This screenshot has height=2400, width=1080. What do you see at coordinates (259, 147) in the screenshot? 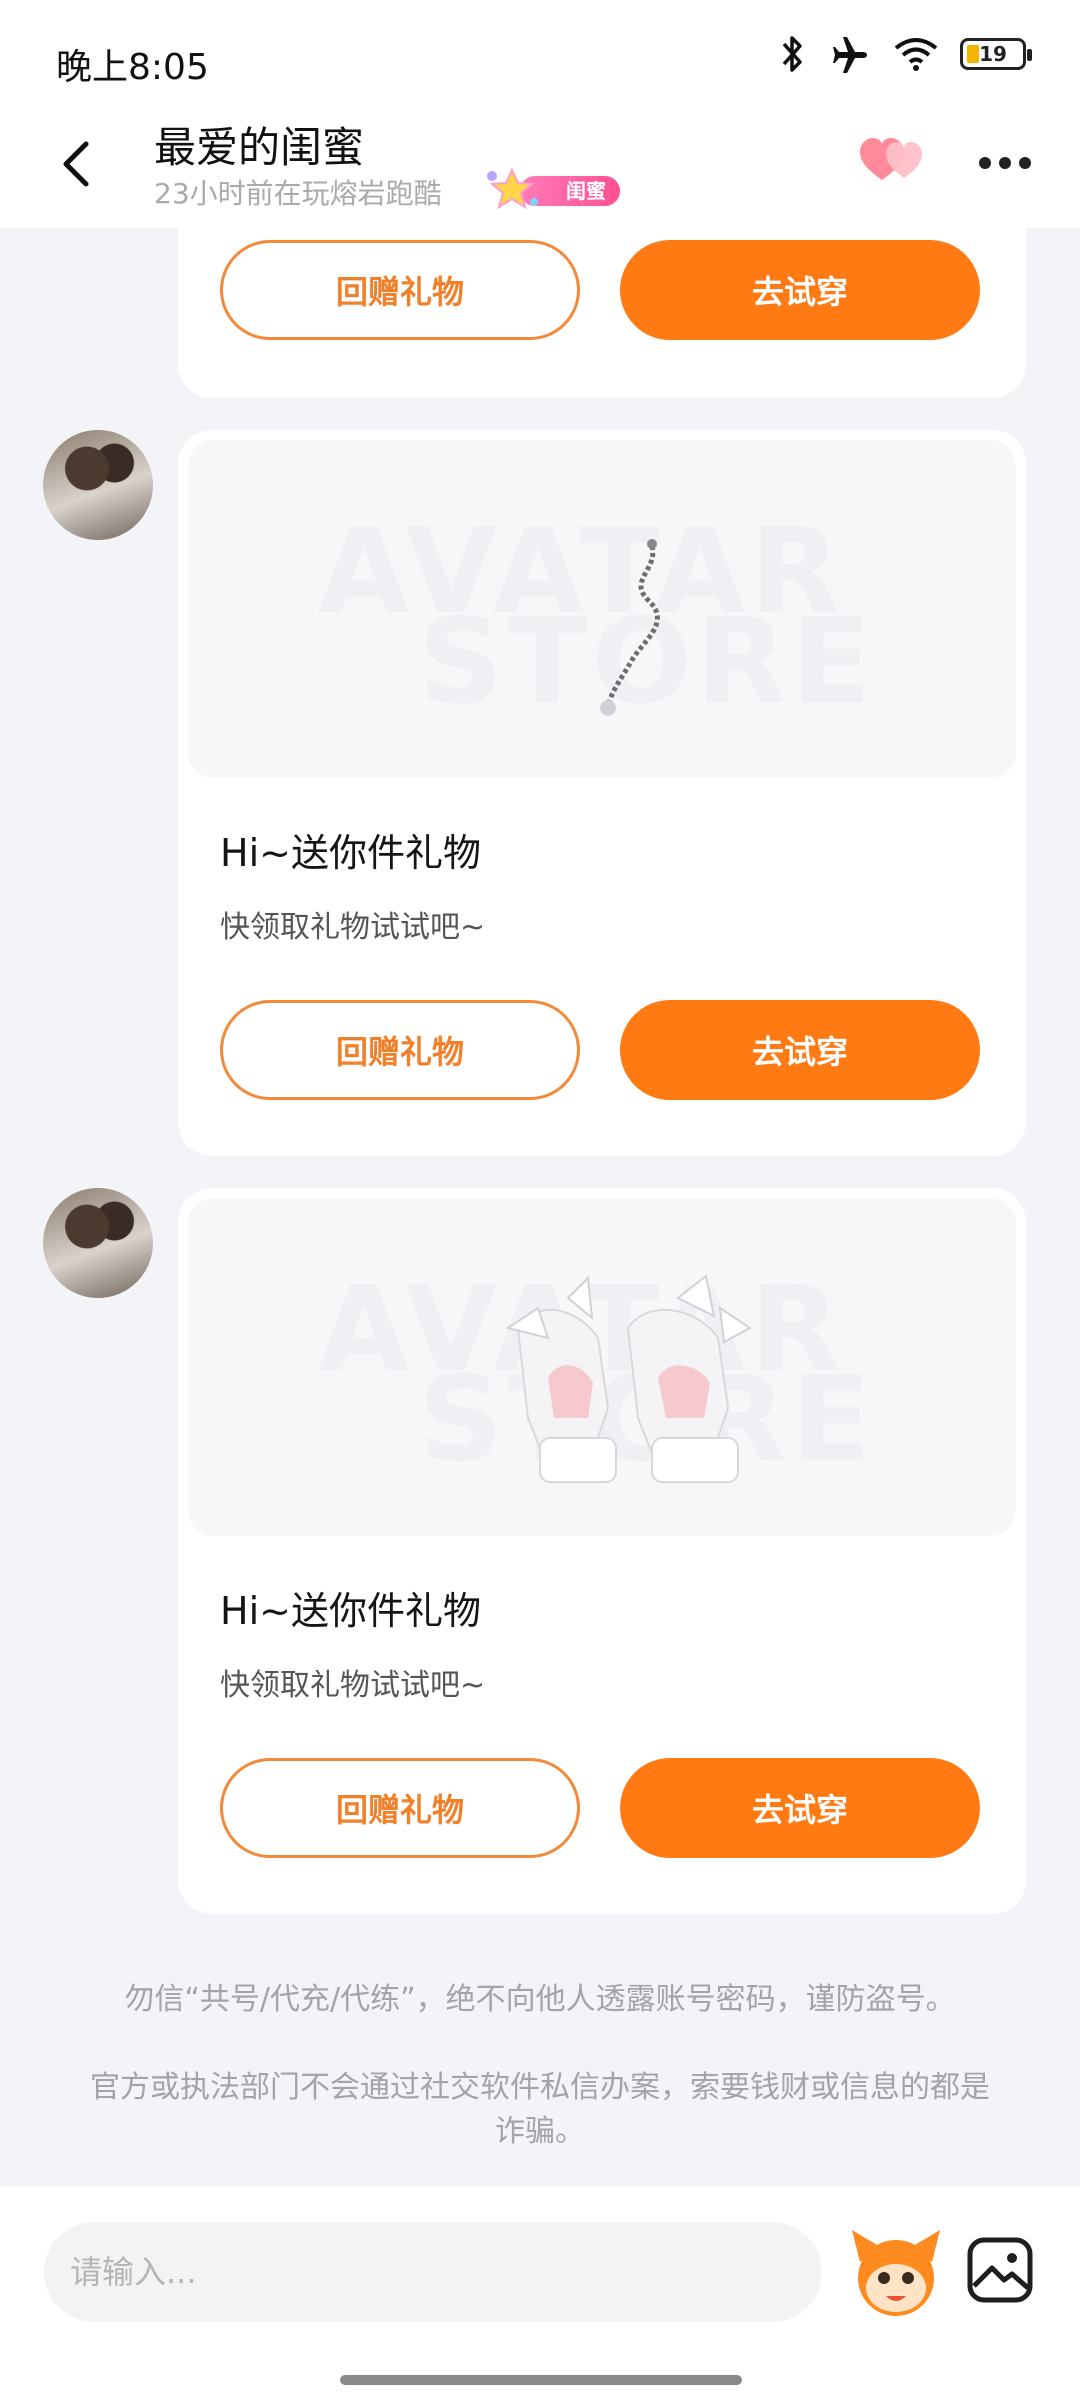
I see `chat-title: 最爱的闺蜜` at bounding box center [259, 147].